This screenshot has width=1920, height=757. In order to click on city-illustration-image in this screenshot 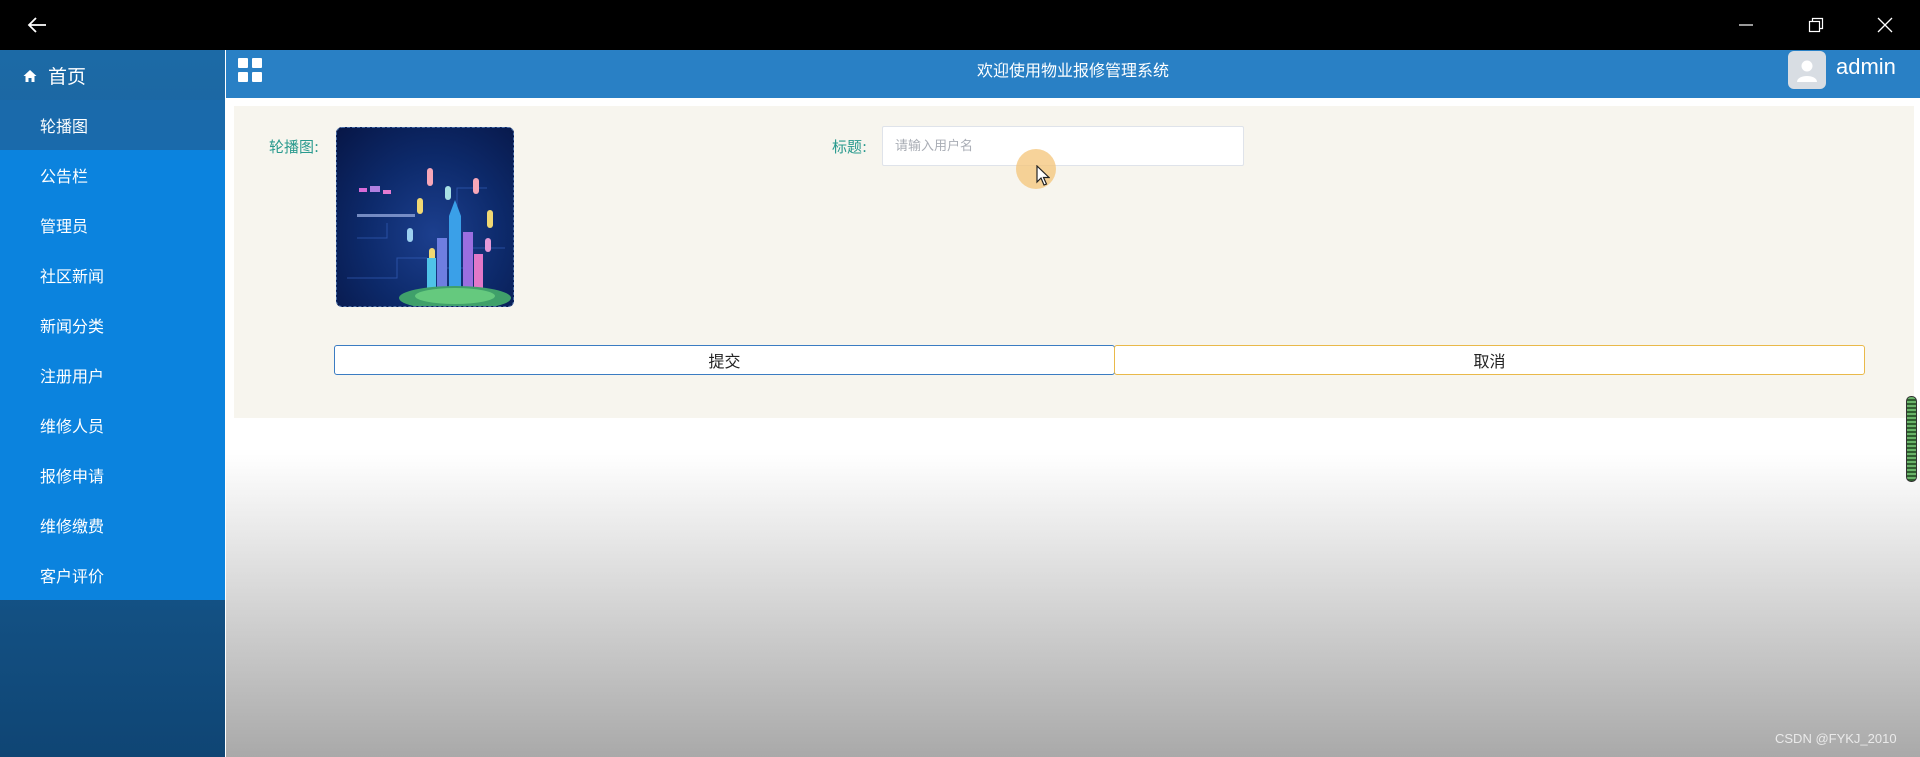, I will do `click(429, 237)`.